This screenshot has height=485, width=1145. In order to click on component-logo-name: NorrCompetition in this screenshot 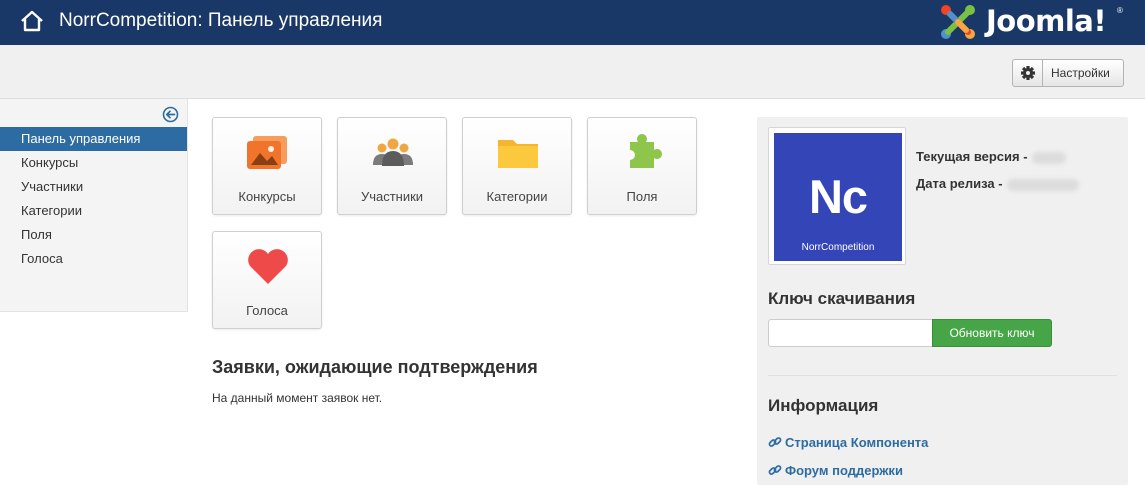, I will do `click(838, 247)`.